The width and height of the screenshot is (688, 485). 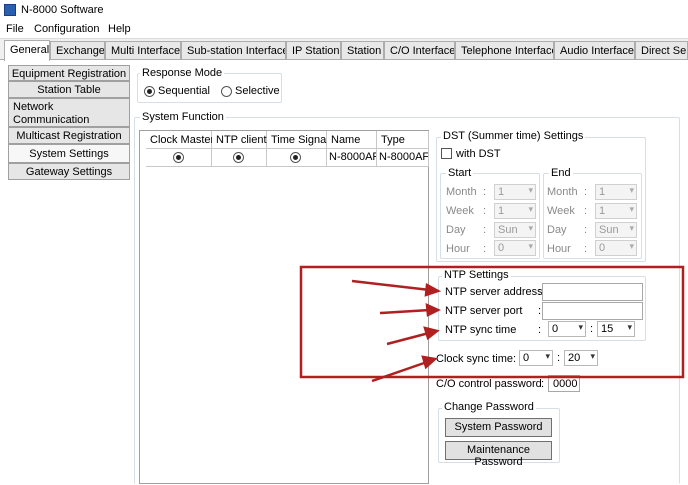 What do you see at coordinates (27, 50) in the screenshot?
I see `tab-general: General` at bounding box center [27, 50].